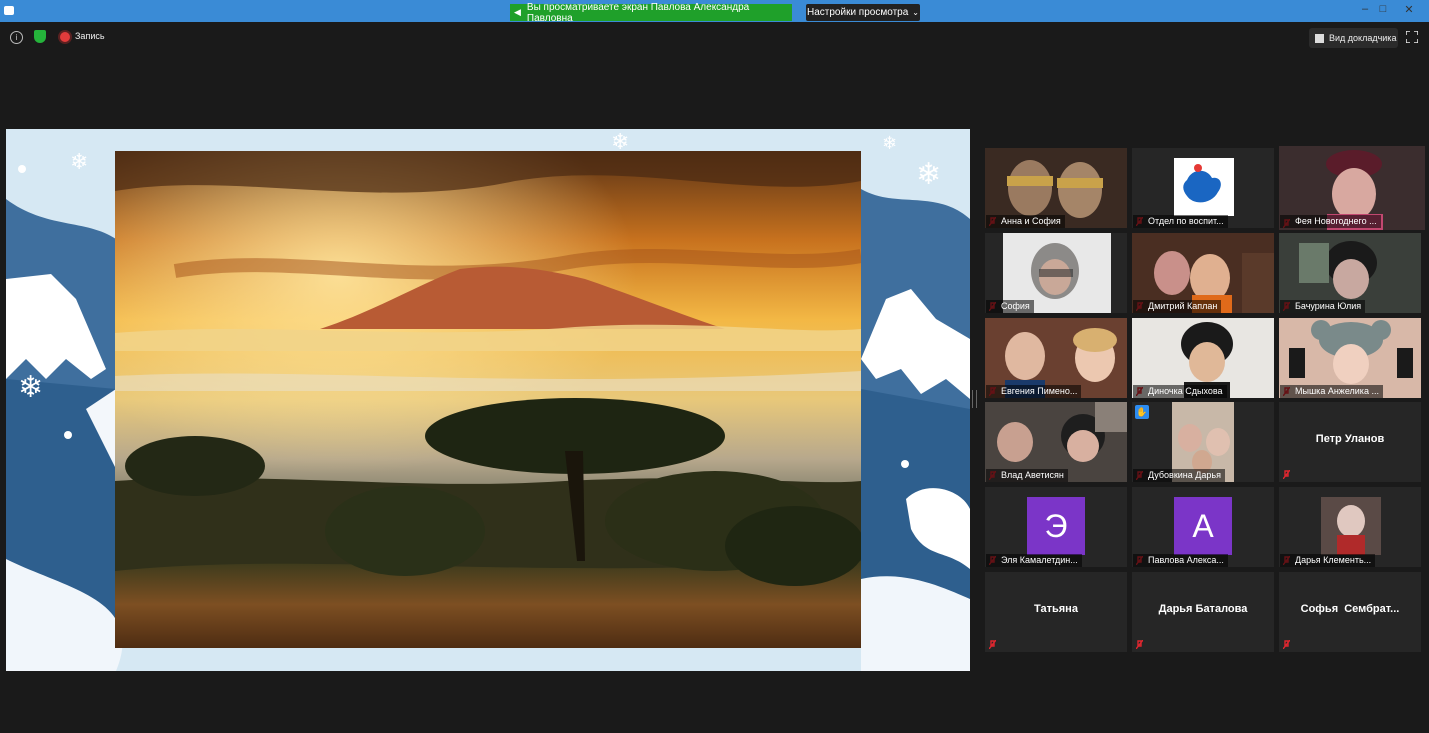  I want to click on participant-name: Дарья Баталова, so click(1203, 609).